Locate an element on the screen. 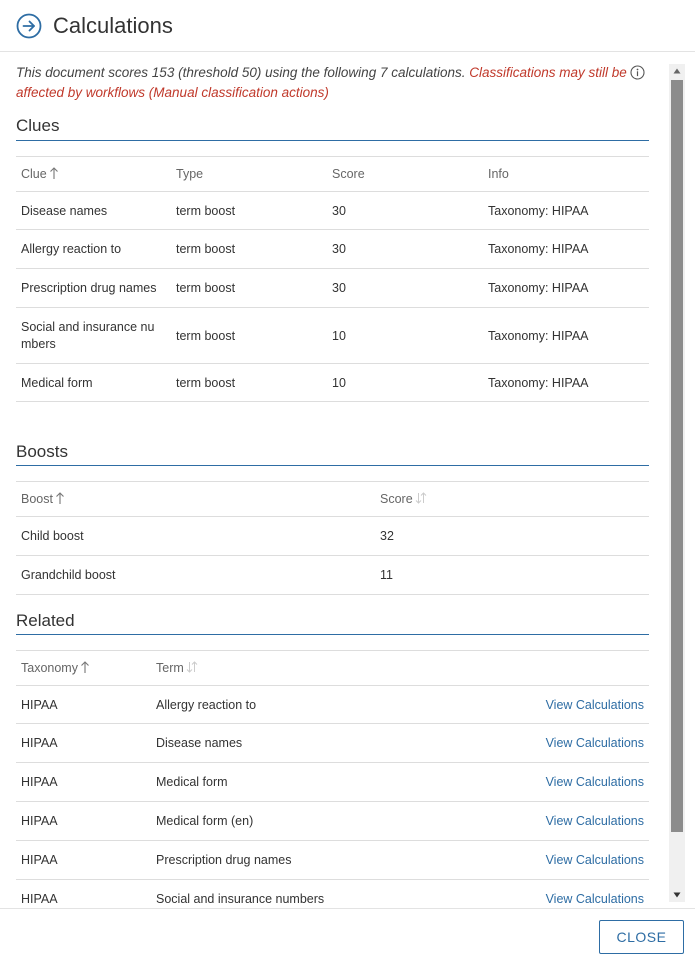 Image resolution: width=695 pixels, height=962 pixels. arrow-circle-right-icon is located at coordinates (29, 26).